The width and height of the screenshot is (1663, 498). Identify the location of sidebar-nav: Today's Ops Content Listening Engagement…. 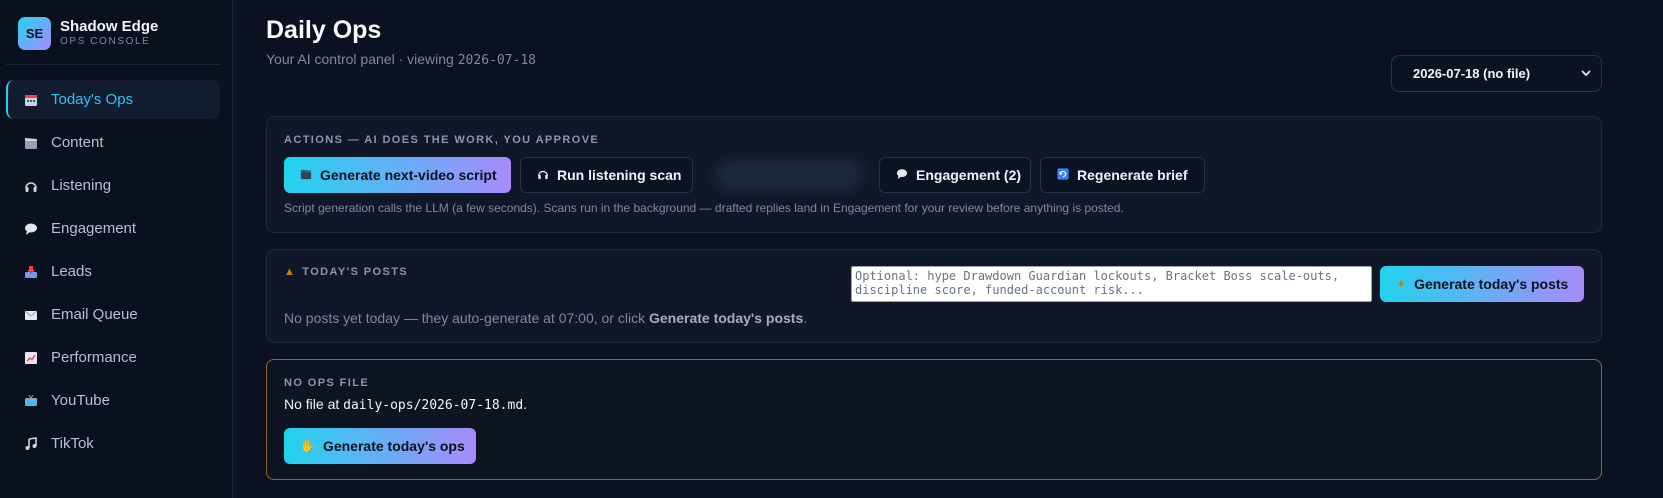
(113, 273).